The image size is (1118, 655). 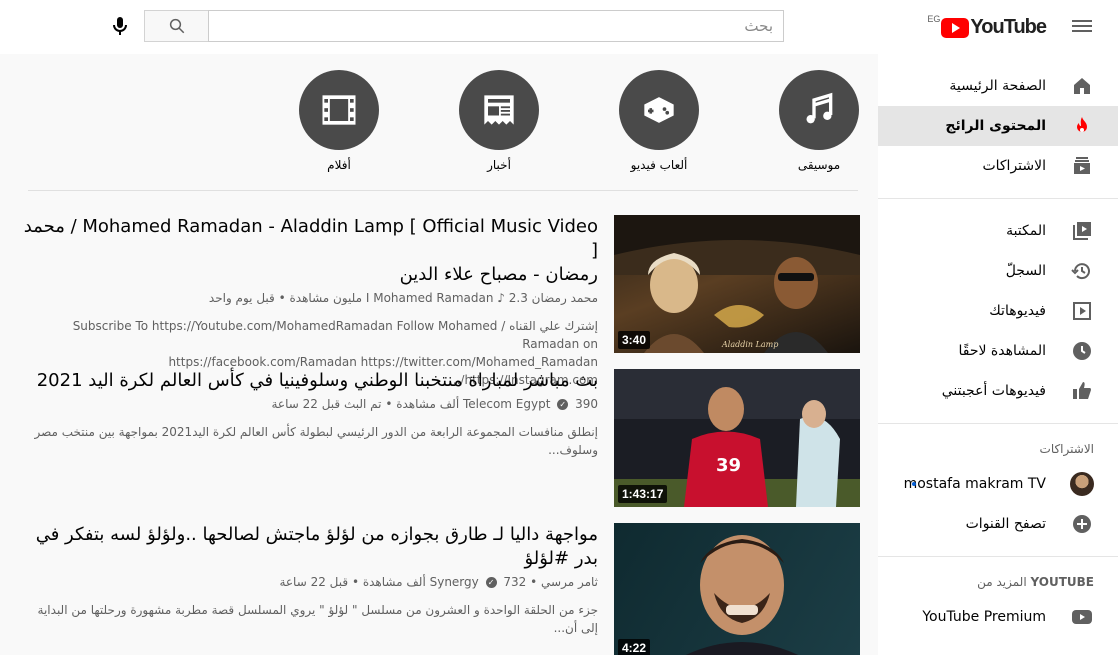 What do you see at coordinates (1005, 524) in the screenshot?
I see `sidebar-item-label: تصفح القنوات` at bounding box center [1005, 524].